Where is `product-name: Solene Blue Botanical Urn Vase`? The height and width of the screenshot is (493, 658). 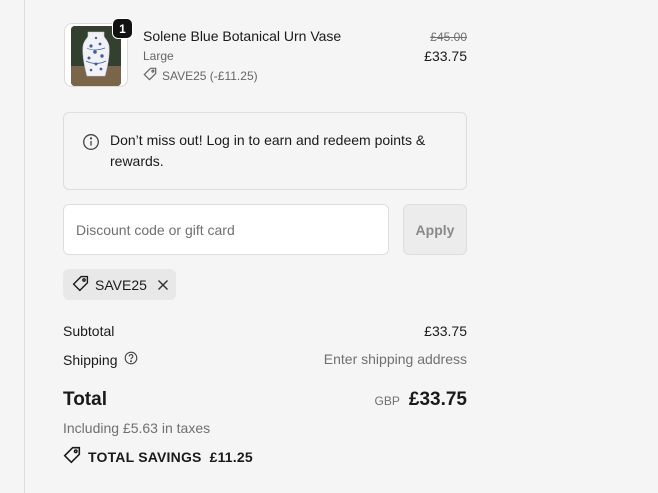
product-name: Solene Blue Botanical Urn Vase is located at coordinates (242, 36).